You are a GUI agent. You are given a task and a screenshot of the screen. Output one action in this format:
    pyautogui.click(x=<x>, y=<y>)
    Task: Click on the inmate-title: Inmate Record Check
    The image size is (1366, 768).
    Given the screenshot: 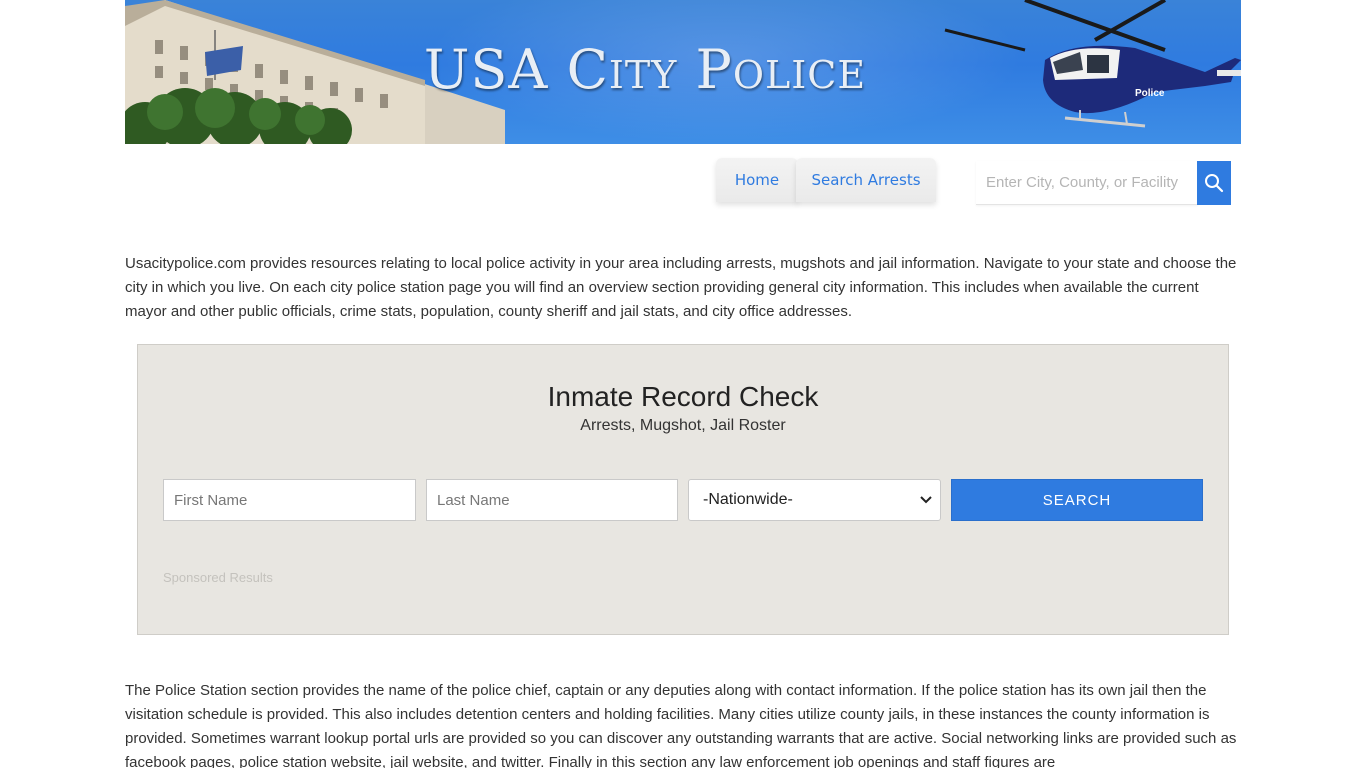 What is the action you would take?
    pyautogui.click(x=683, y=396)
    